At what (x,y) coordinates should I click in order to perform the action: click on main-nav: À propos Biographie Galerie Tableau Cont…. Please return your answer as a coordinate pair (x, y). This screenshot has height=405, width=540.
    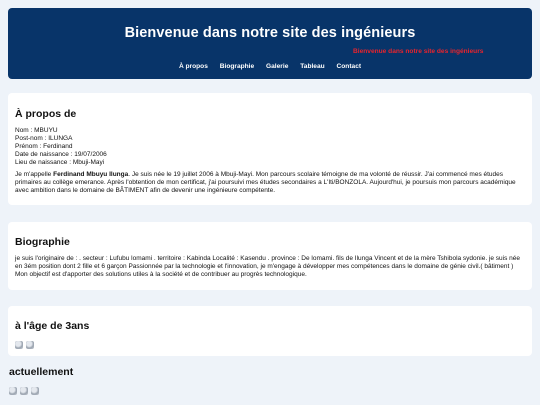
    Looking at the image, I should click on (270, 66).